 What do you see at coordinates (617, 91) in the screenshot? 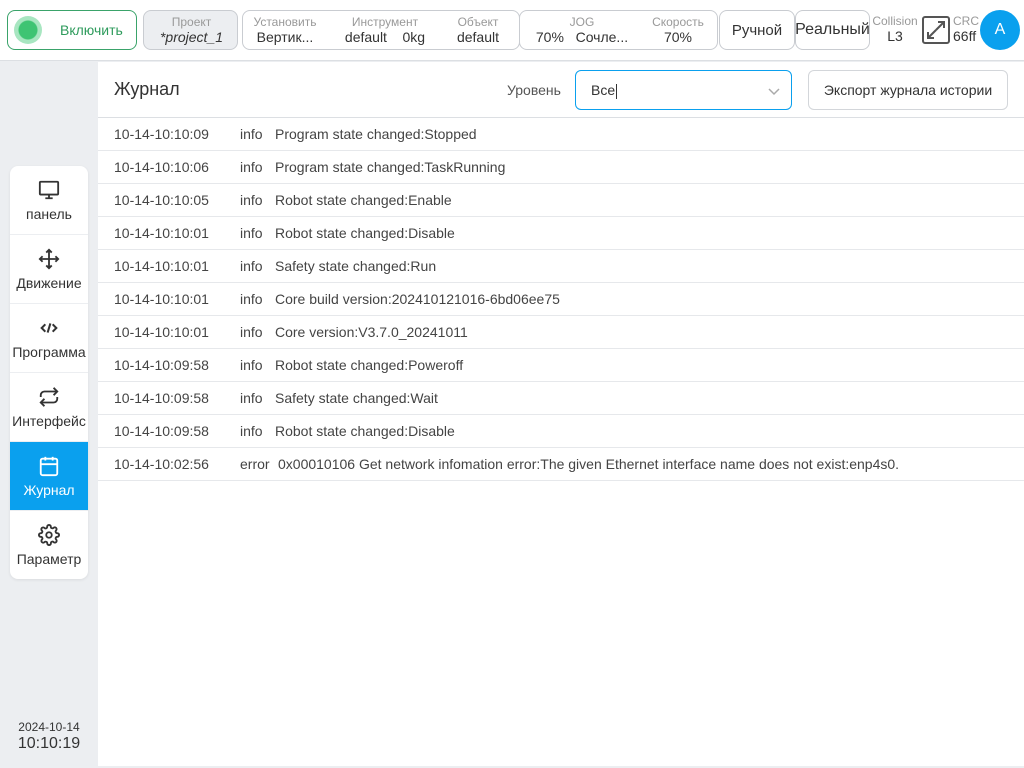
I see `text-cursor` at bounding box center [617, 91].